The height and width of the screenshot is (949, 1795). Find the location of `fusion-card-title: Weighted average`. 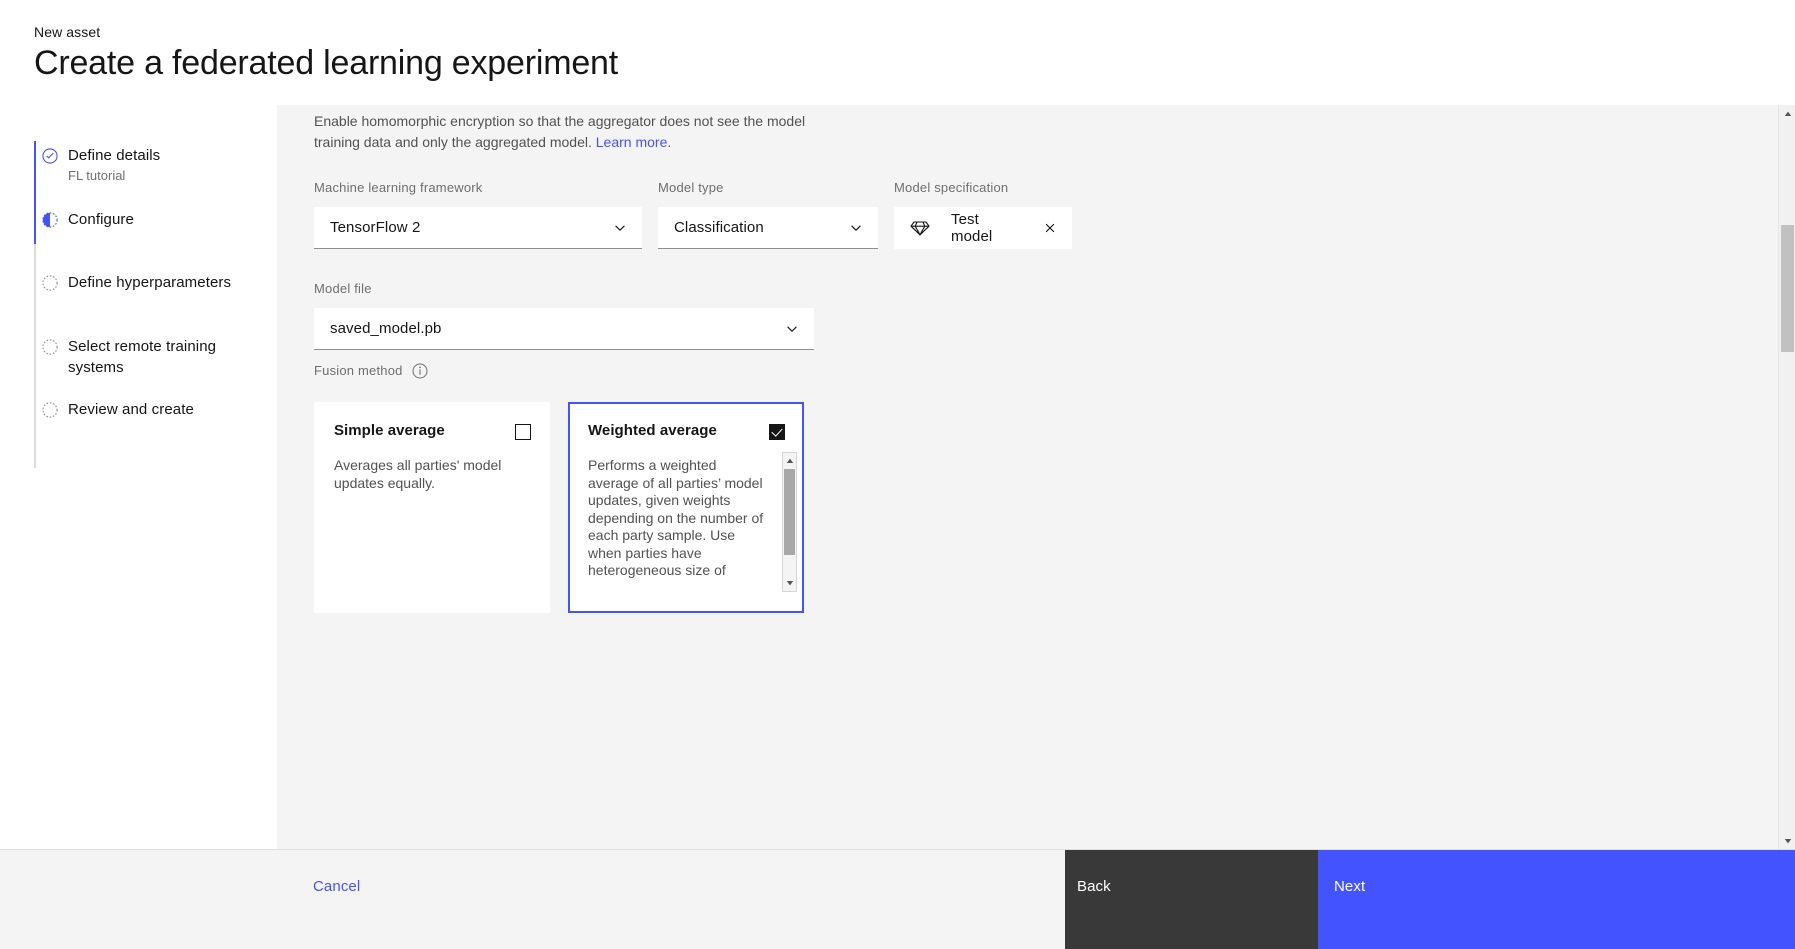

fusion-card-title: Weighted average is located at coordinates (652, 430).